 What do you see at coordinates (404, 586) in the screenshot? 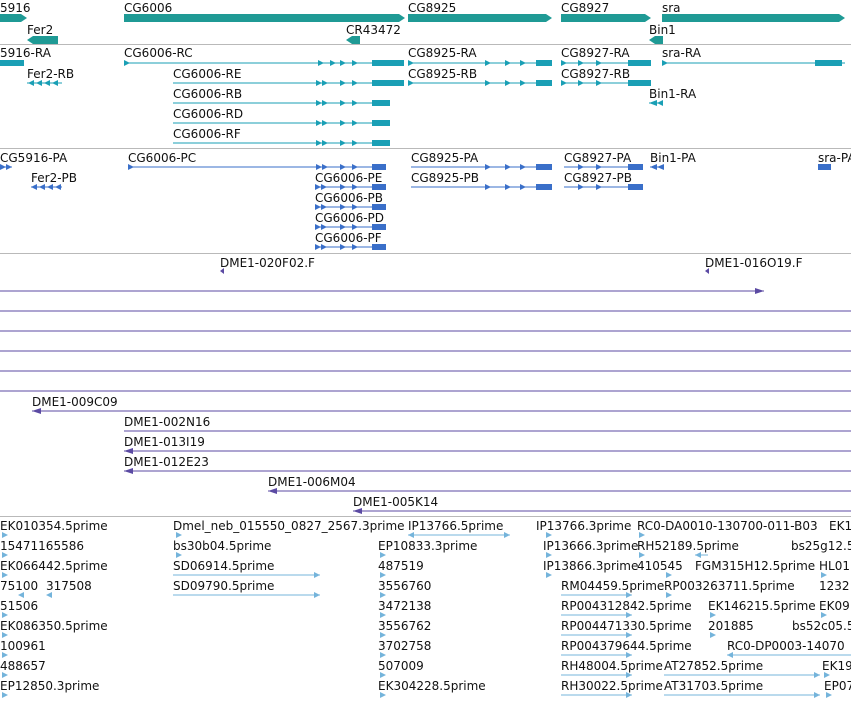
I see `est-label: 3556760` at bounding box center [404, 586].